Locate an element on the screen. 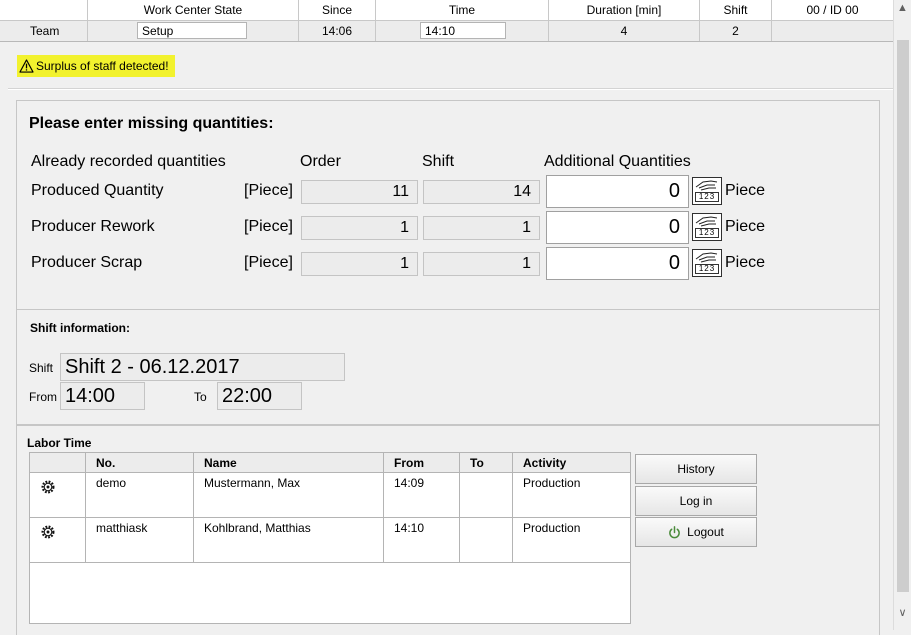 This screenshot has width=911, height=635. scrap-order-value: 1 is located at coordinates (359, 264).